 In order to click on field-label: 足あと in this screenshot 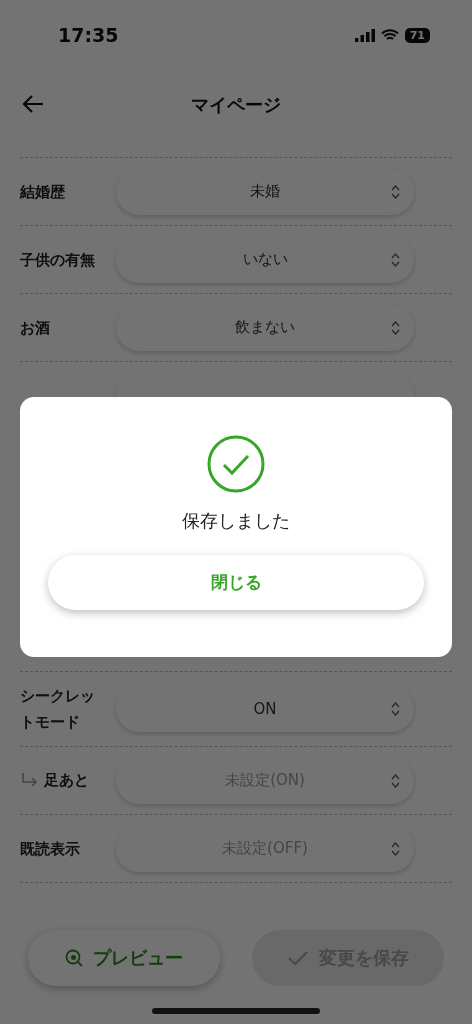, I will do `click(66, 780)`.